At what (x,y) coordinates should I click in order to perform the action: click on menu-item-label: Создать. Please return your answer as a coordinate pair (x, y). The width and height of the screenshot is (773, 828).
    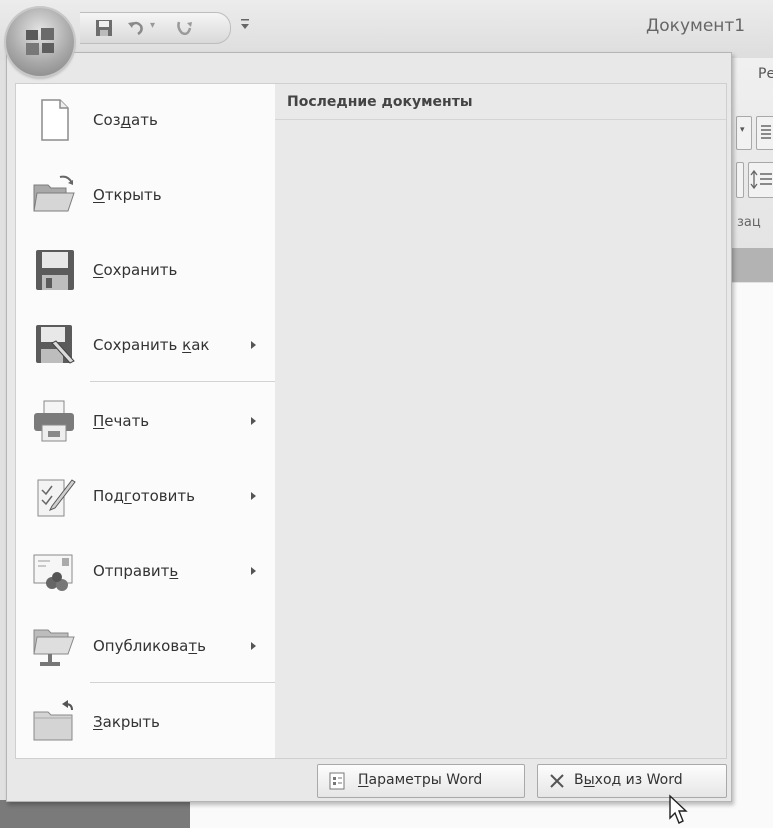
    Looking at the image, I should click on (125, 120).